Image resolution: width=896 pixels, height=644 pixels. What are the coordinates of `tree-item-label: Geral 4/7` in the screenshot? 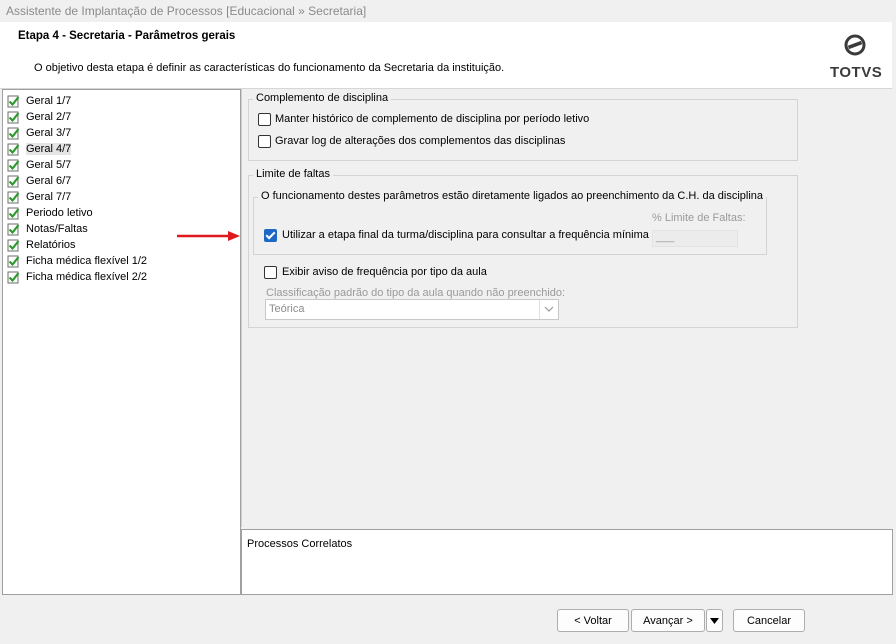 It's located at (49, 149).